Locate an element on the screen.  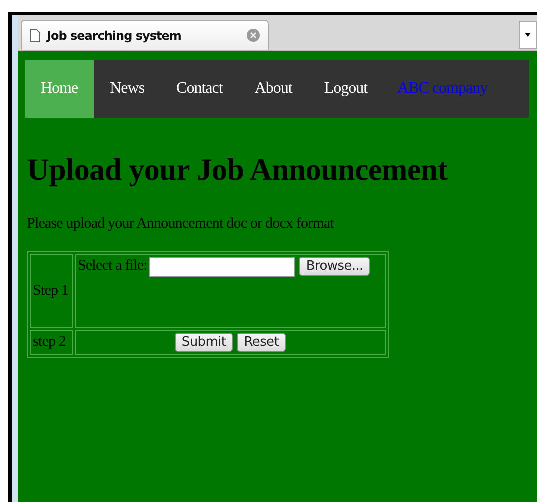
page-heading: Upload your Job Announcement is located at coordinates (238, 170).